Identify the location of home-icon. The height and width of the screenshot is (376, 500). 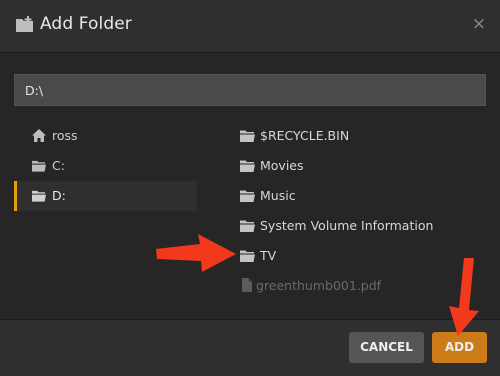
(39, 135).